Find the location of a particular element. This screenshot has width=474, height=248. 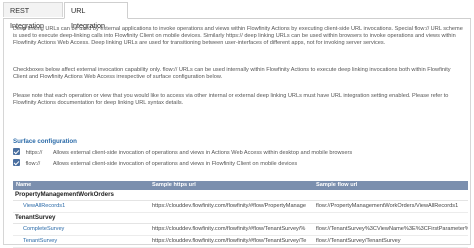

header-sample-flow-url: Sample flow url is located at coordinates (336, 185).